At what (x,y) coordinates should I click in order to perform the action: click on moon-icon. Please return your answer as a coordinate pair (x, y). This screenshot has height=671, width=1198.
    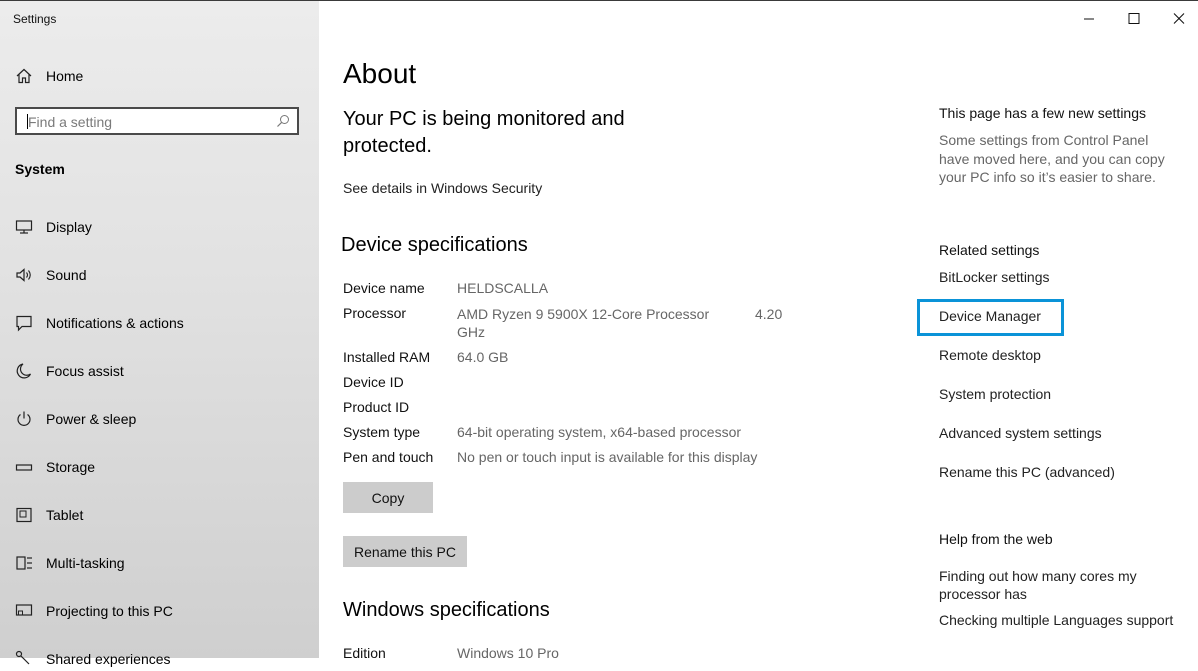
    Looking at the image, I should click on (24, 371).